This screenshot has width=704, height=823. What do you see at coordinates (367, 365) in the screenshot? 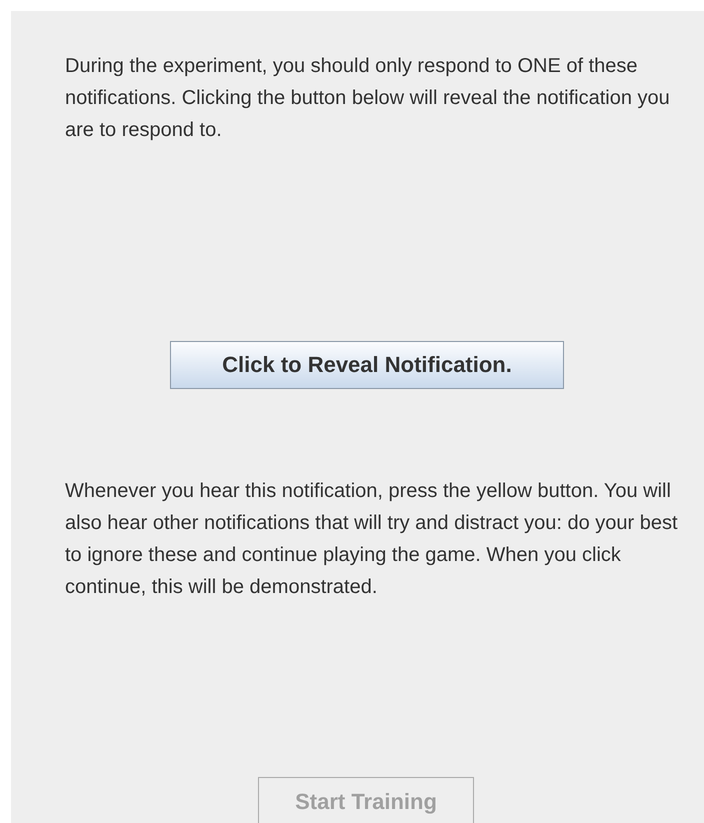
I see `reveal-notification-button: Click to Reveal Notification.` at bounding box center [367, 365].